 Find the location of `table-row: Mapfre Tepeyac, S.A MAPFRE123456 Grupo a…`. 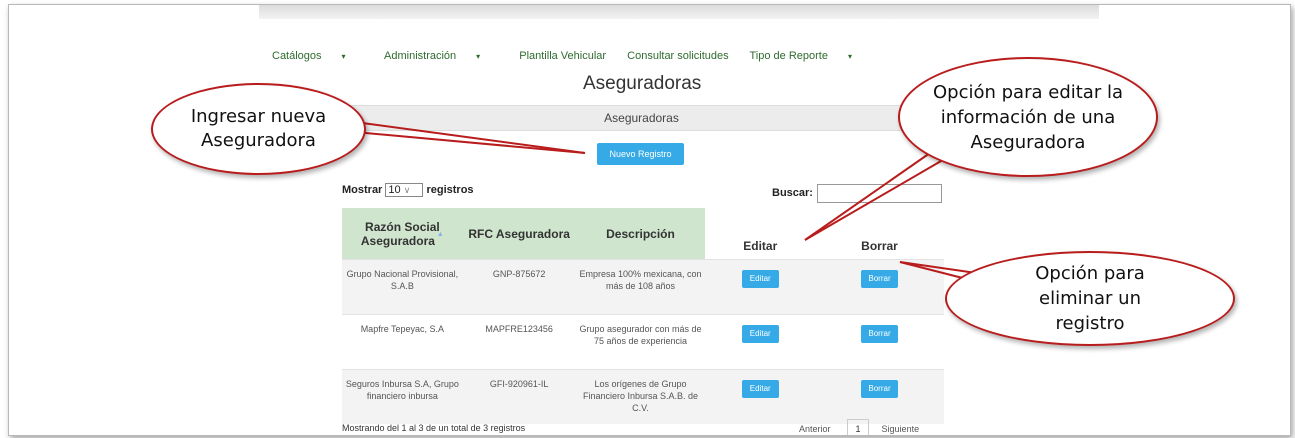

table-row: Mapfre Tepeyac, S.A MAPFRE123456 Grupo a… is located at coordinates (643, 342).